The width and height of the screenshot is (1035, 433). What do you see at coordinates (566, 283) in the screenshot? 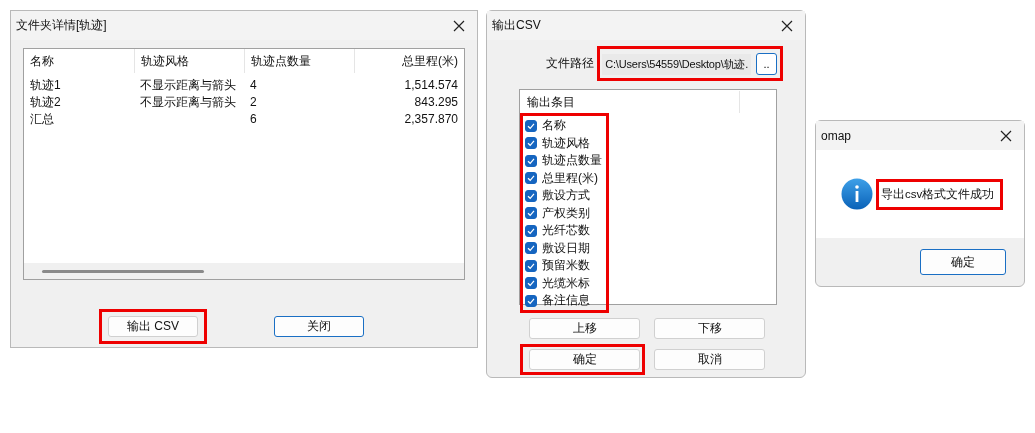
I see `checkbox-label: 光缆米标` at bounding box center [566, 283].